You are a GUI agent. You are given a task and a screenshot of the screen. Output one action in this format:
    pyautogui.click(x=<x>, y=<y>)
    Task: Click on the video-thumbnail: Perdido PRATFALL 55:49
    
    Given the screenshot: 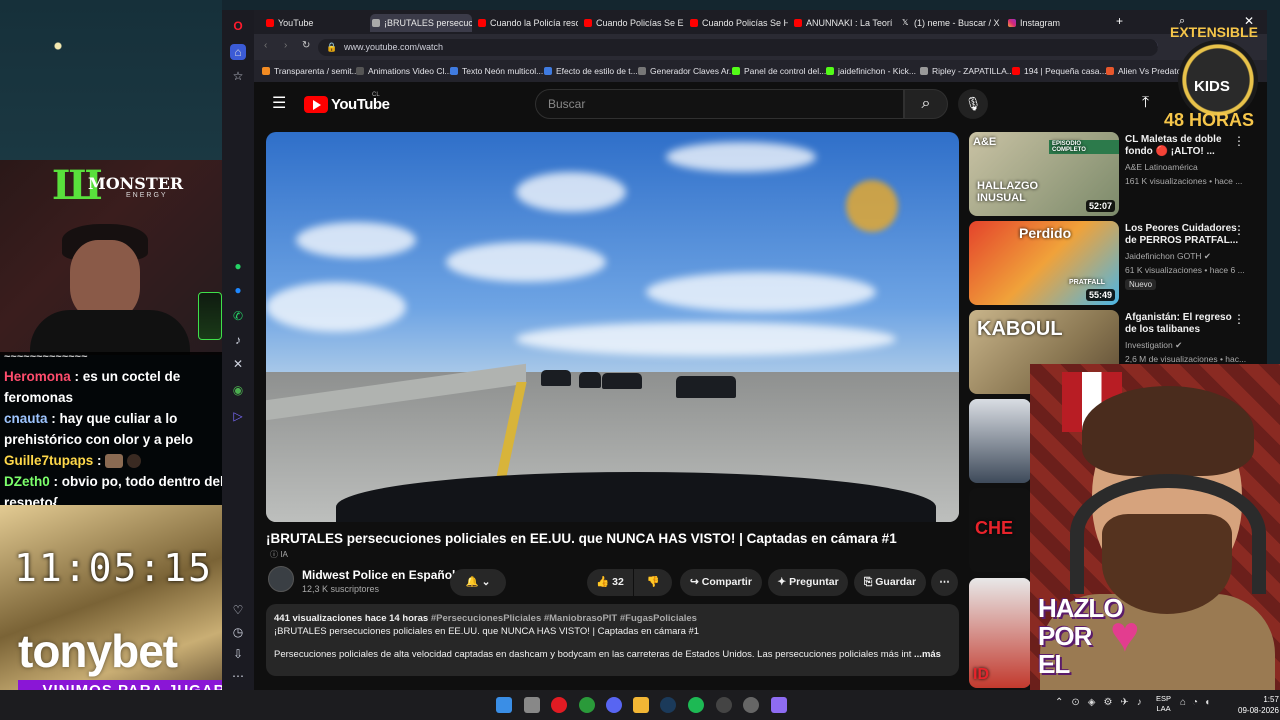 What is the action you would take?
    pyautogui.click(x=1044, y=263)
    